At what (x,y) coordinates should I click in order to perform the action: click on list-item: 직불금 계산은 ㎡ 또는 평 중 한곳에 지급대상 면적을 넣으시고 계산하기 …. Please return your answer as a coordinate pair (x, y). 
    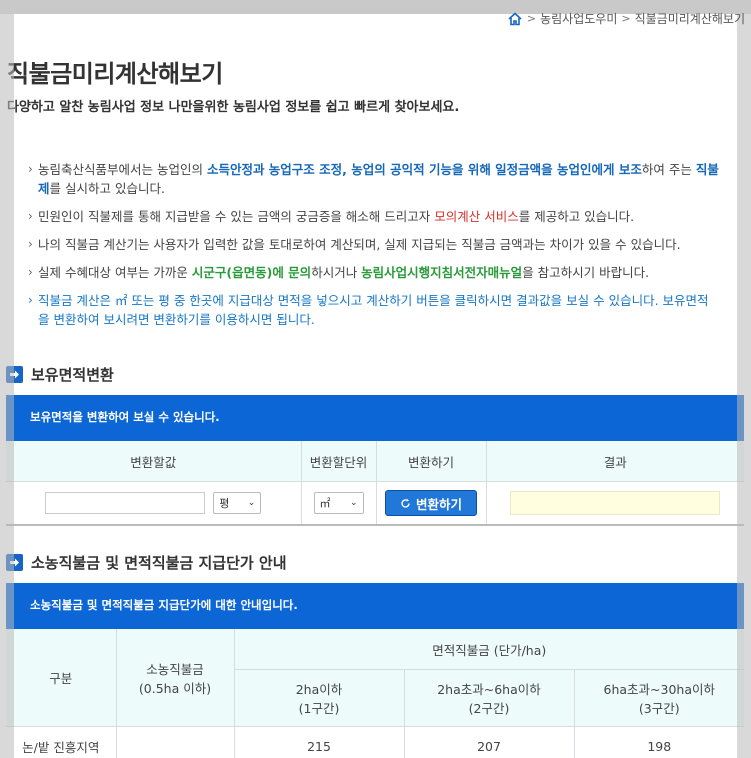
    Looking at the image, I should click on (374, 310).